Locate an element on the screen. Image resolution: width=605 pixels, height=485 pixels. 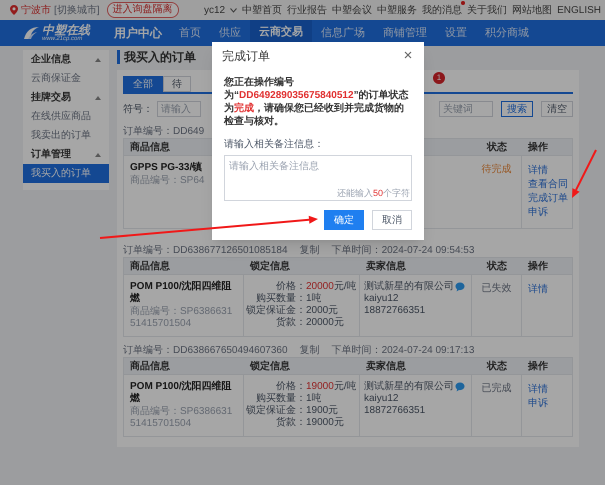
top-link: 网站地图 is located at coordinates (532, 10).